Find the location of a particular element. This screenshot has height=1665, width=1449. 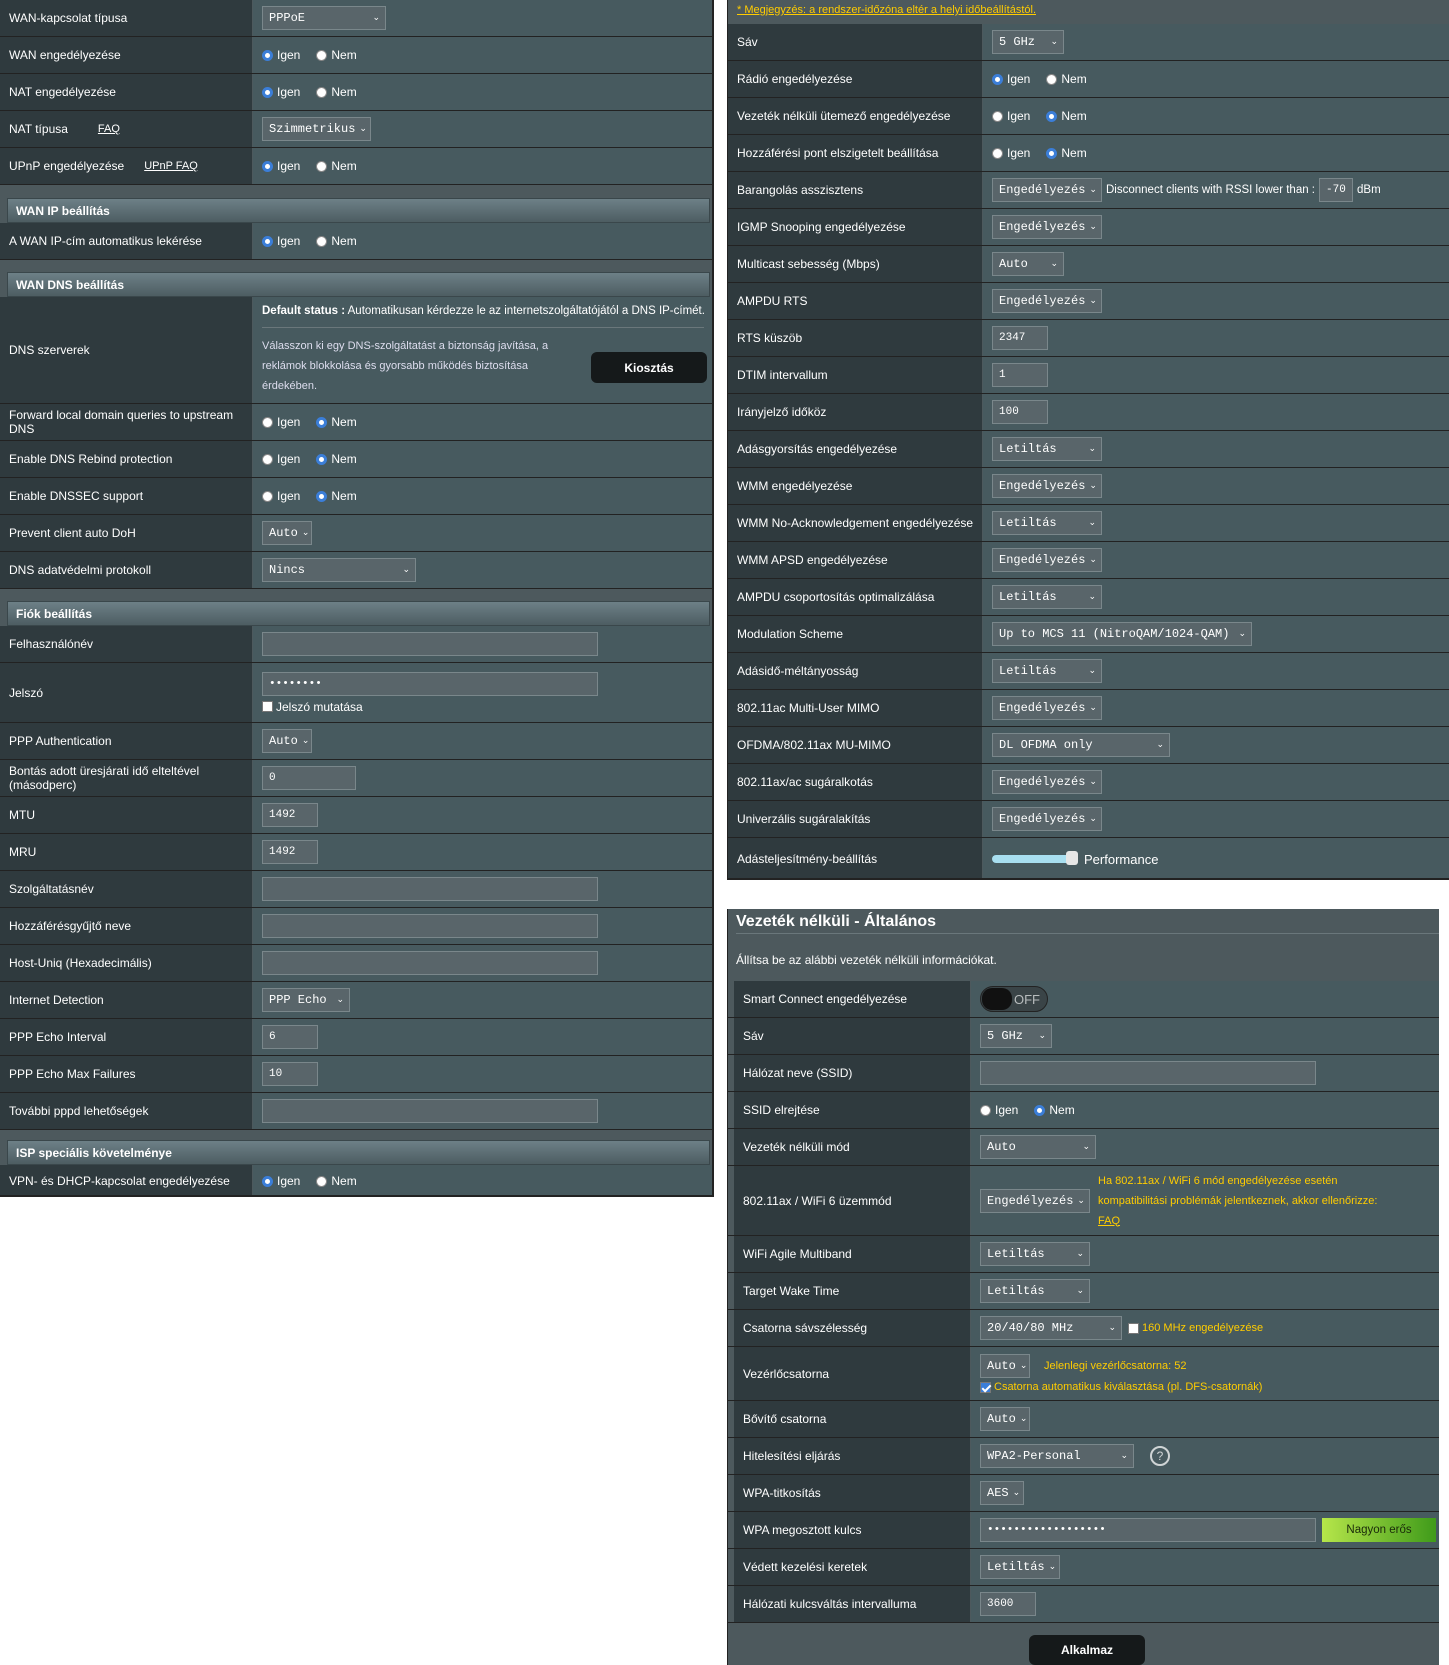

160mhz-checkbox: 160 MHz engedélyezése is located at coordinates (1195, 1328).